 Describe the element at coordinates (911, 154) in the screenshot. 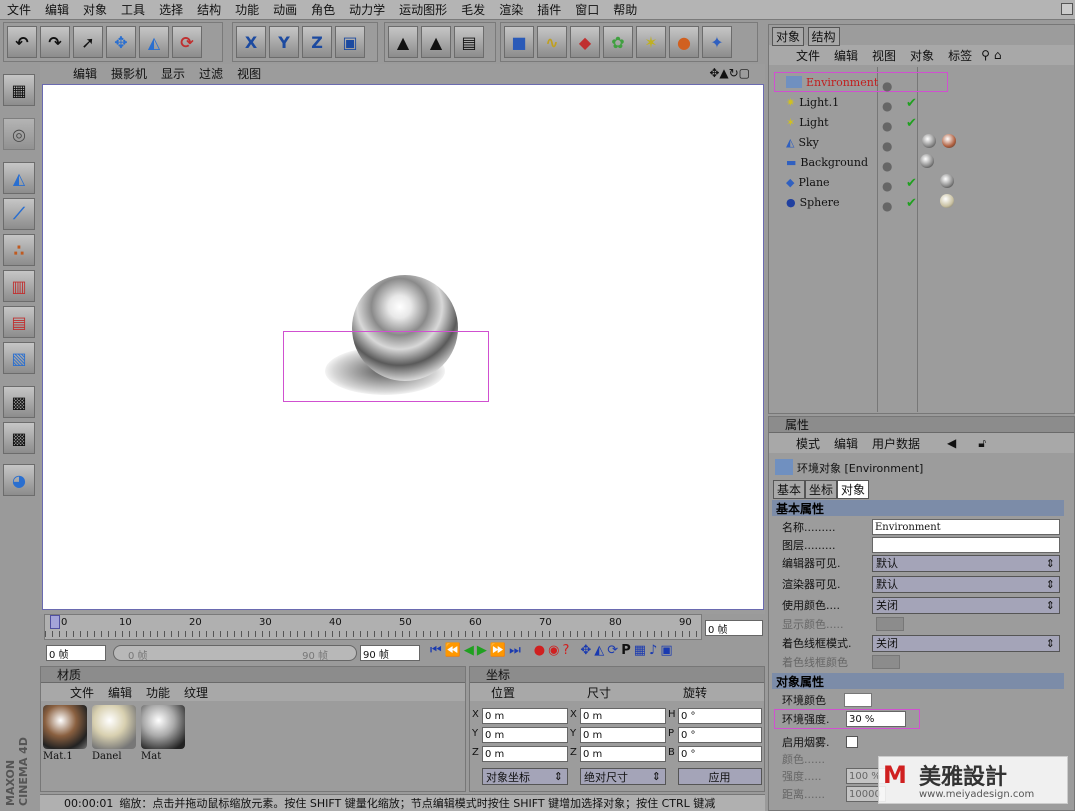

I see `enabled-checks: ✔ ✔ ✔ ✔` at that location.